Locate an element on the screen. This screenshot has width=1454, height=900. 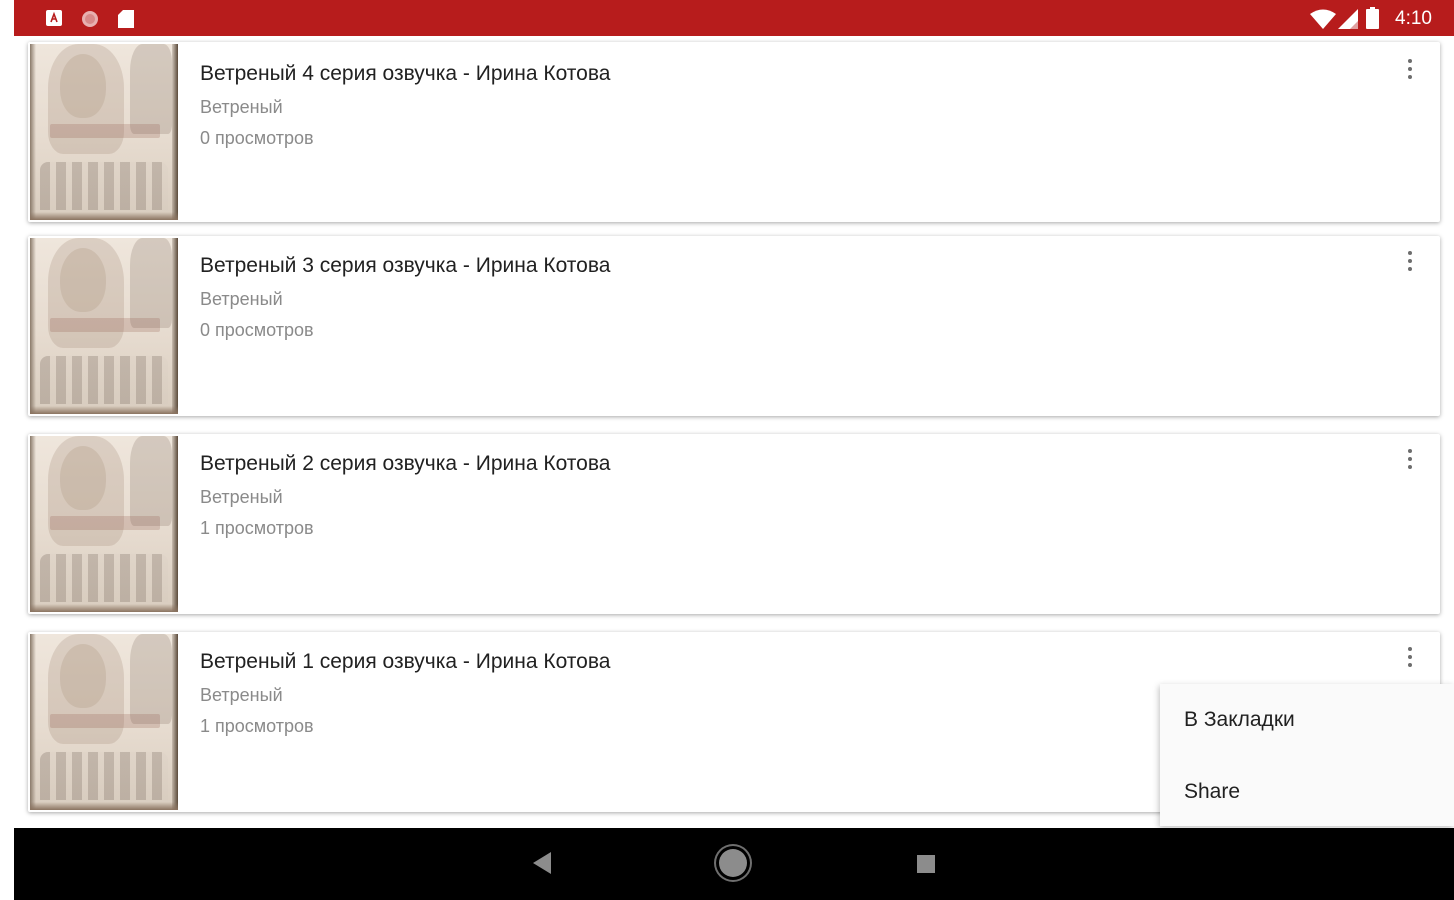
menu-item-bookmarks: В Закладки is located at coordinates (1239, 720).